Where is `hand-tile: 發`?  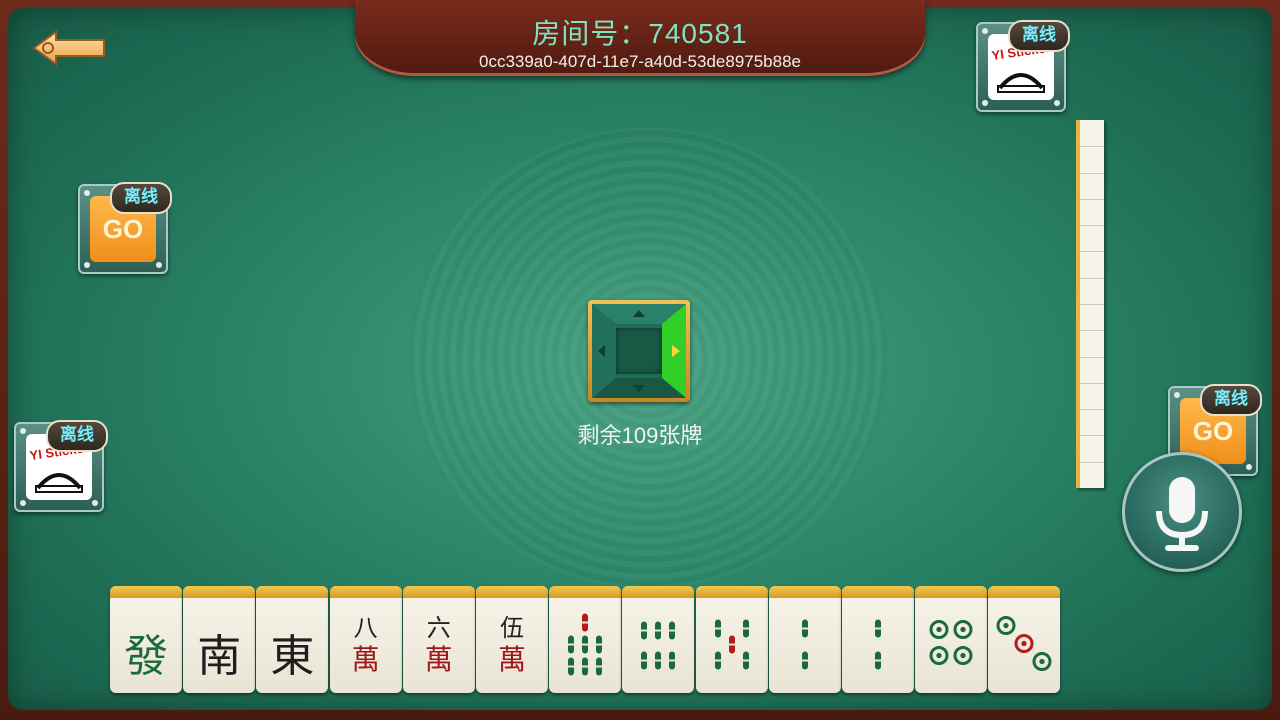
hand-tile: 發 is located at coordinates (146, 639).